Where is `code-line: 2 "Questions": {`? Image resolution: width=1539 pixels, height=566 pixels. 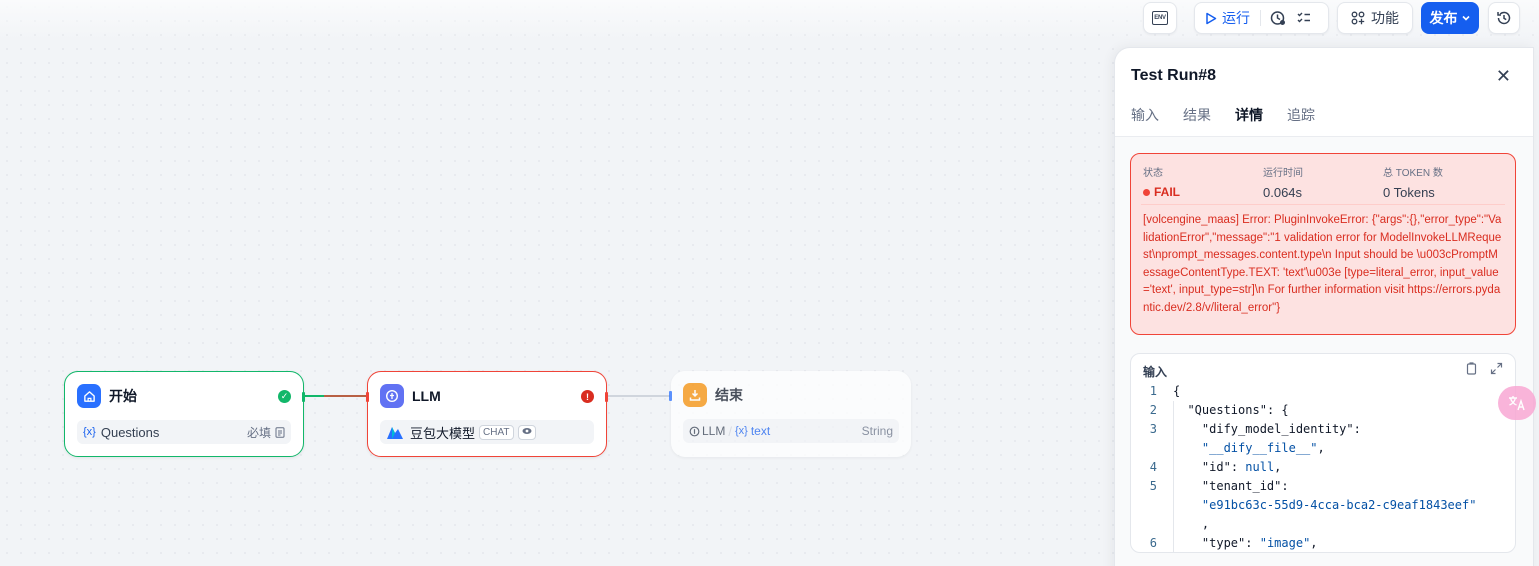 code-line: 2 "Questions": { is located at coordinates (1323, 410).